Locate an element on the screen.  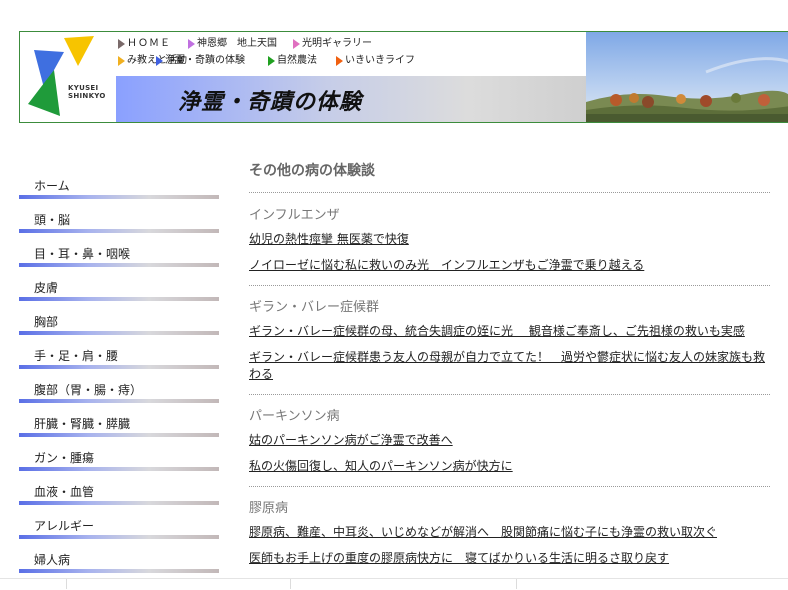
sidebar-item-home: ホーム is located at coordinates (119, 185).